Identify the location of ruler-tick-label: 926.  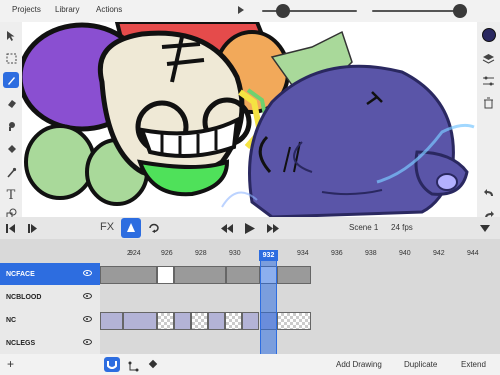
(167, 253).